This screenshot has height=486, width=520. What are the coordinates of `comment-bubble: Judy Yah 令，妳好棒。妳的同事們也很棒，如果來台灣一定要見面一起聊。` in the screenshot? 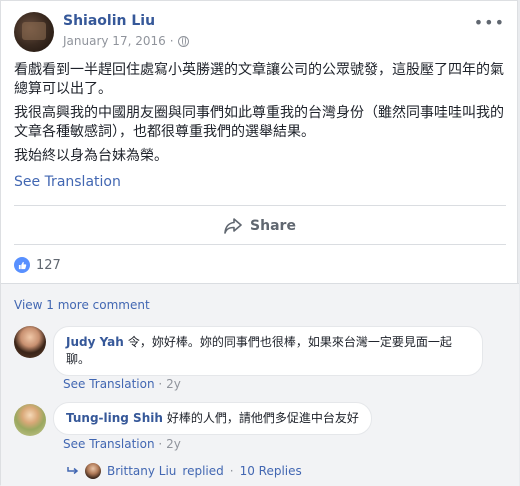 It's located at (268, 351).